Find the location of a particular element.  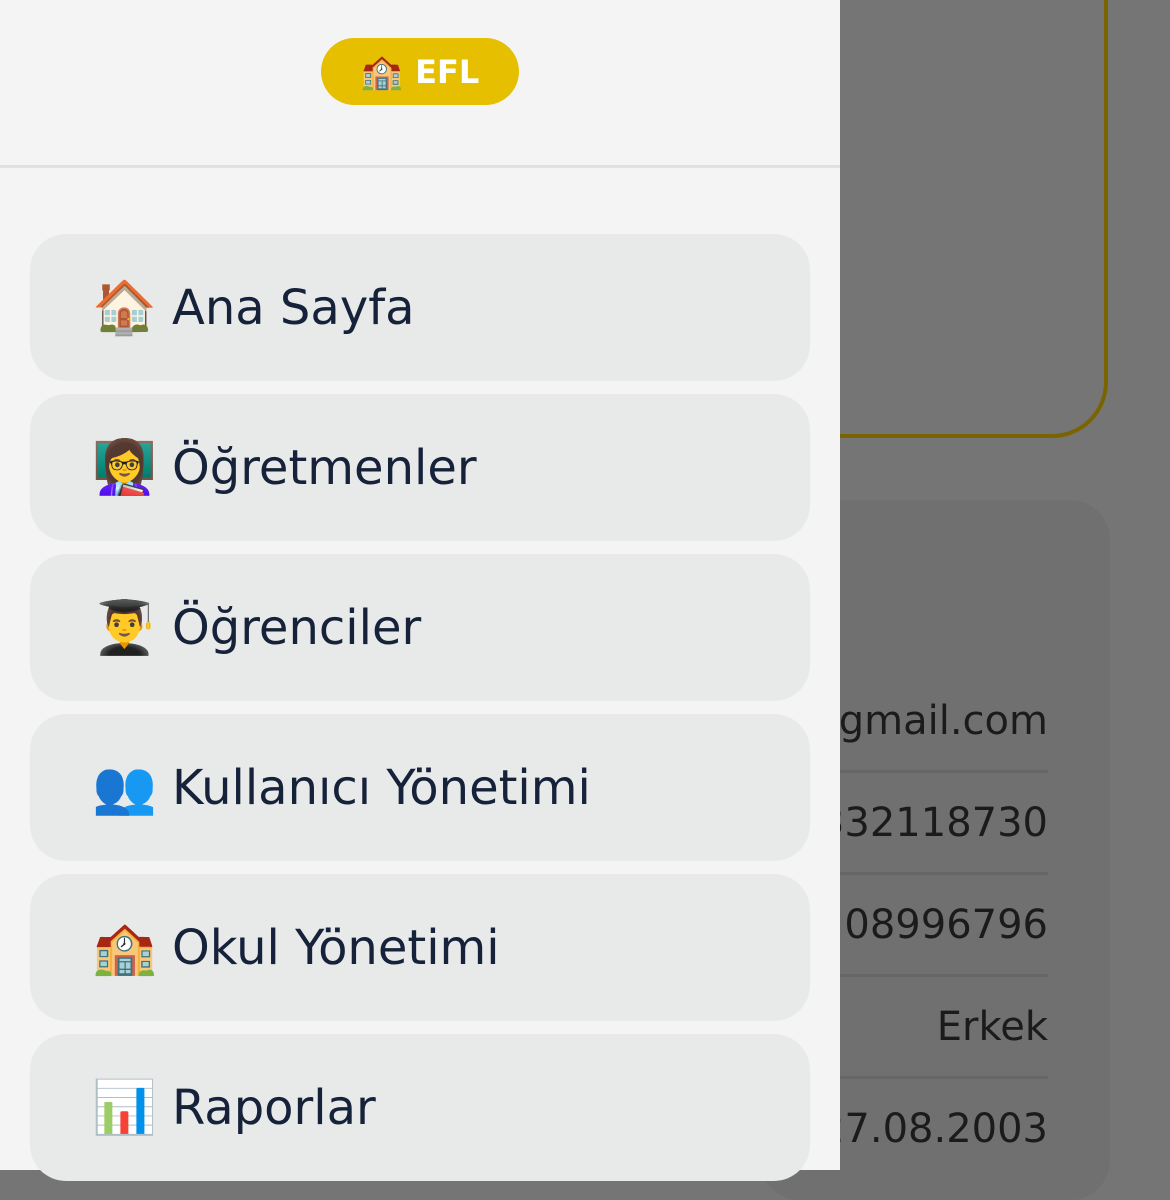

menu-item-user-management: 👥 Kullanıcı Yönetimi is located at coordinates (420, 787).